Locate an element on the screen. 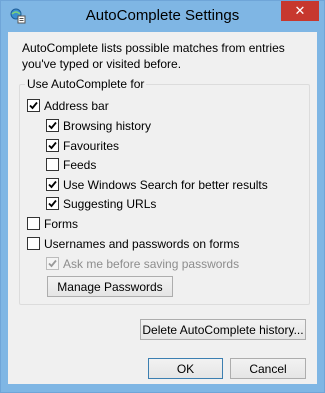 This screenshot has width=325, height=393. checkbox-label: Address bar is located at coordinates (76, 106).